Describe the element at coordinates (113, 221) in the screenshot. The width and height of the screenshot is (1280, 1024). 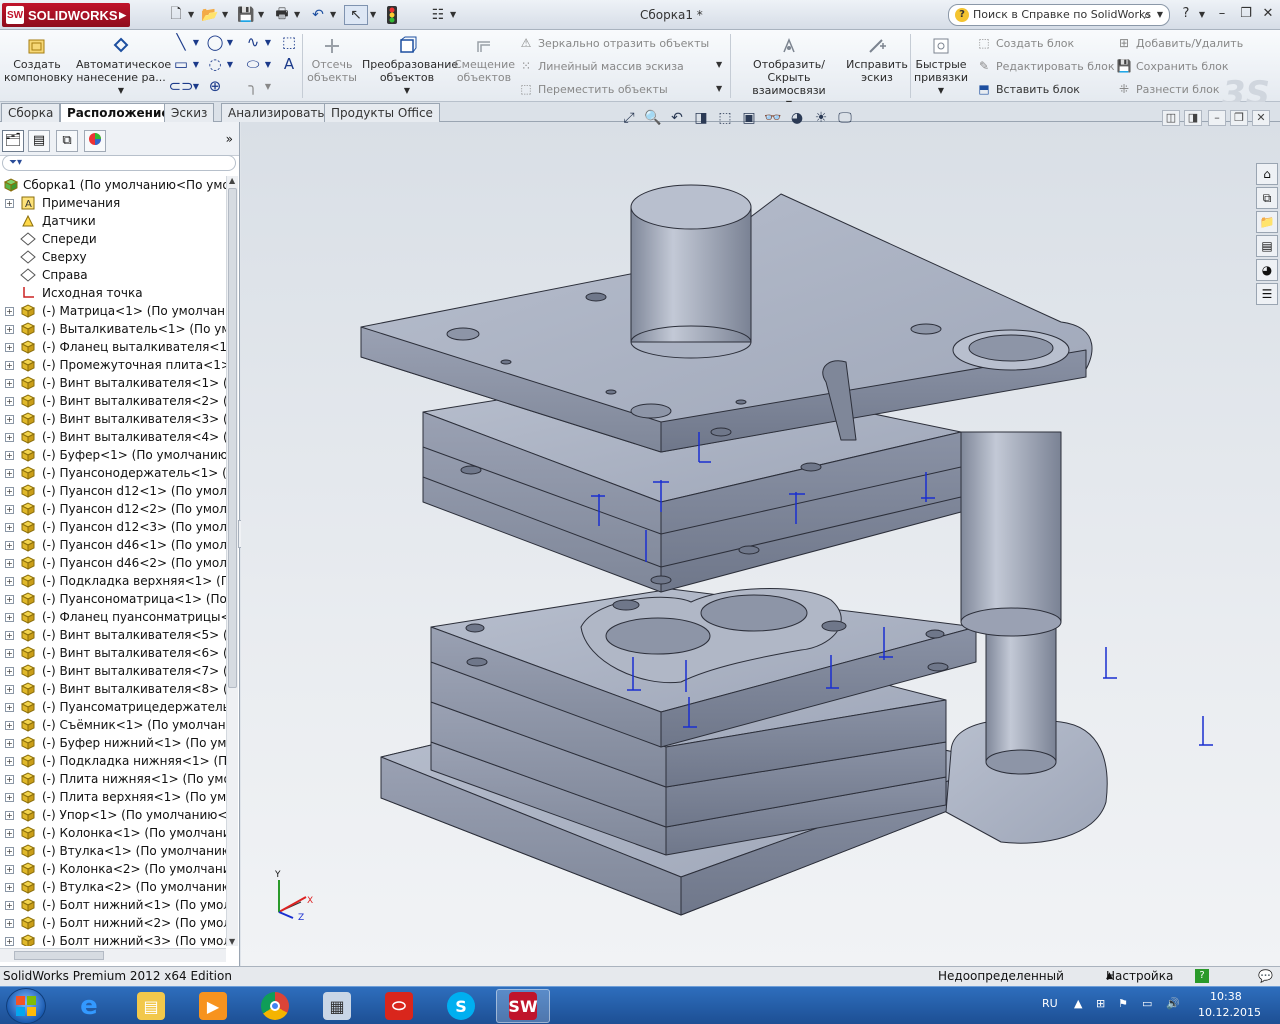
I see `tree-item: Датчики` at that location.